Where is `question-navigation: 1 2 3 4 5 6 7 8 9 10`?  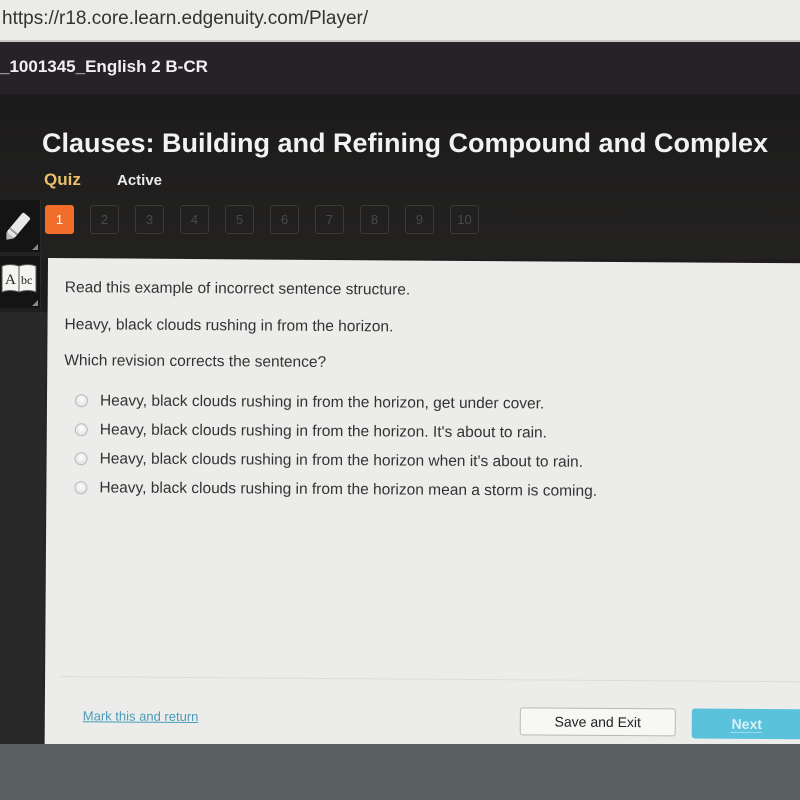 question-navigation: 1 2 3 4 5 6 7 8 9 10 is located at coordinates (262, 219).